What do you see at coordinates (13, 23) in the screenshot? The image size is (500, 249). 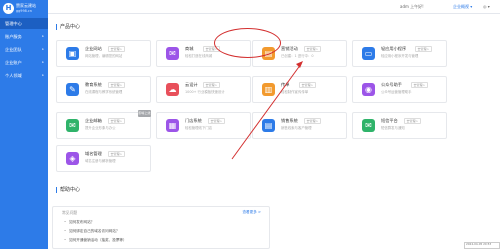 I see `sidebar-item-label: 管理中心` at bounding box center [13, 23].